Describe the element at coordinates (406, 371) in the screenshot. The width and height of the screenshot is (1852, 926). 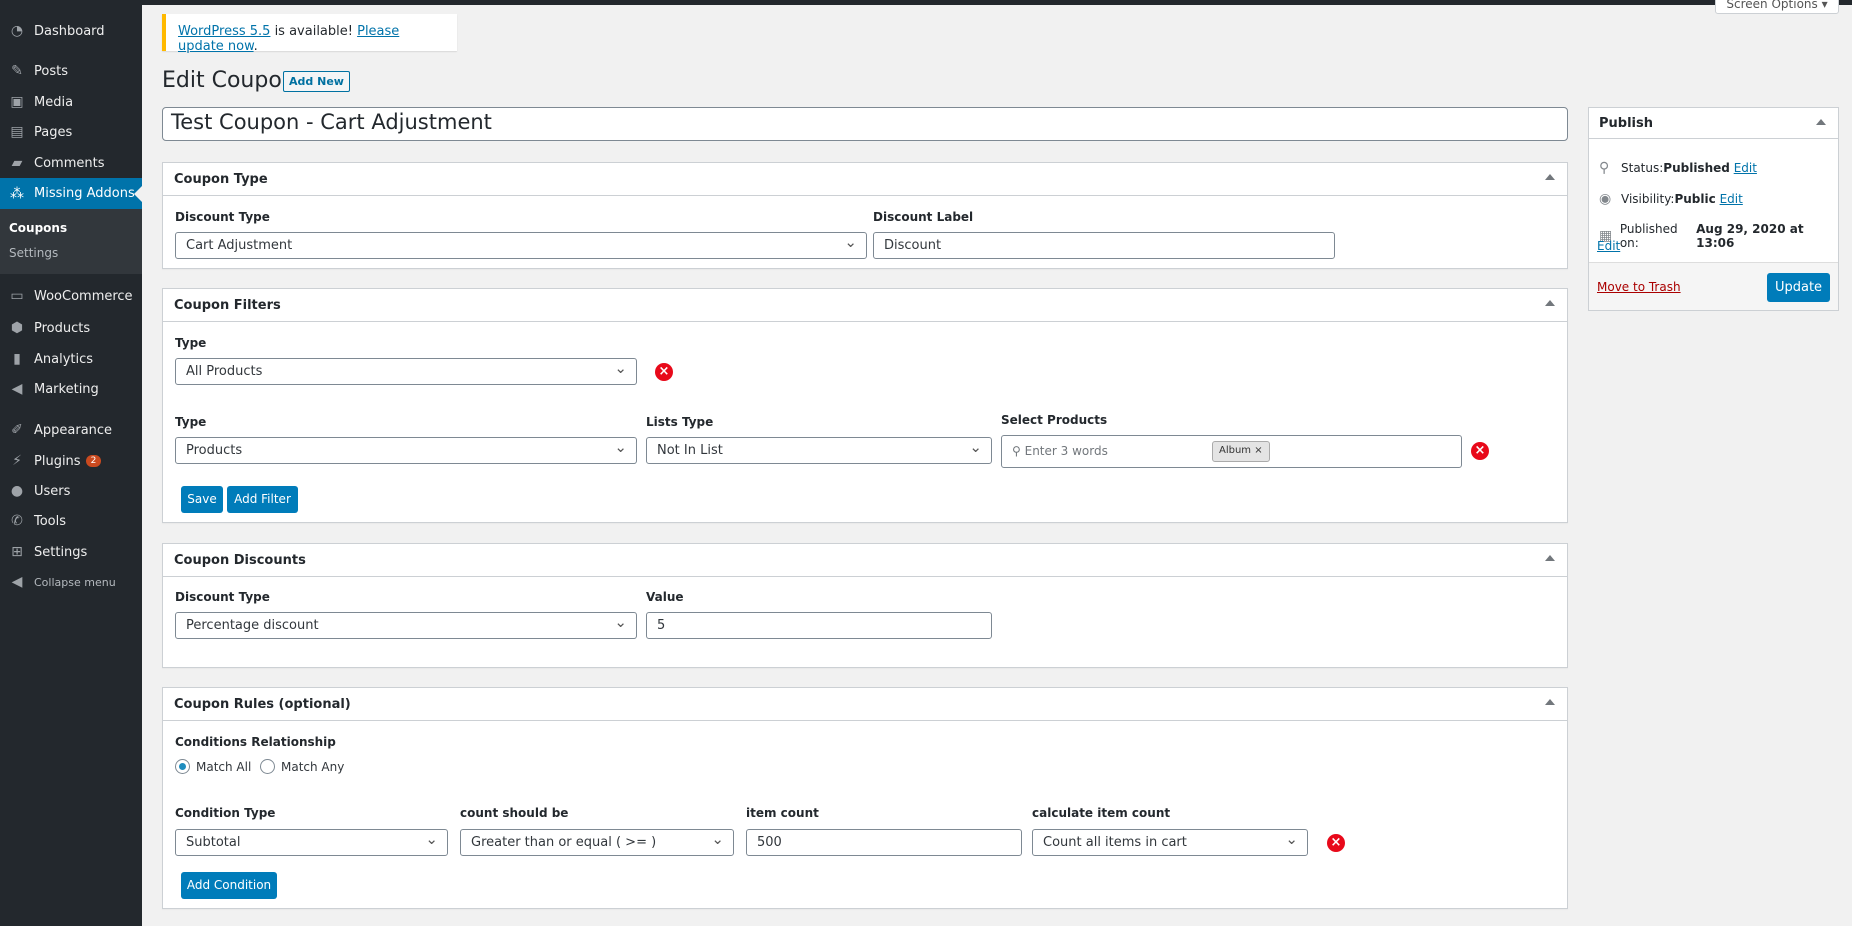
I see `filter-type-select: All Products` at that location.